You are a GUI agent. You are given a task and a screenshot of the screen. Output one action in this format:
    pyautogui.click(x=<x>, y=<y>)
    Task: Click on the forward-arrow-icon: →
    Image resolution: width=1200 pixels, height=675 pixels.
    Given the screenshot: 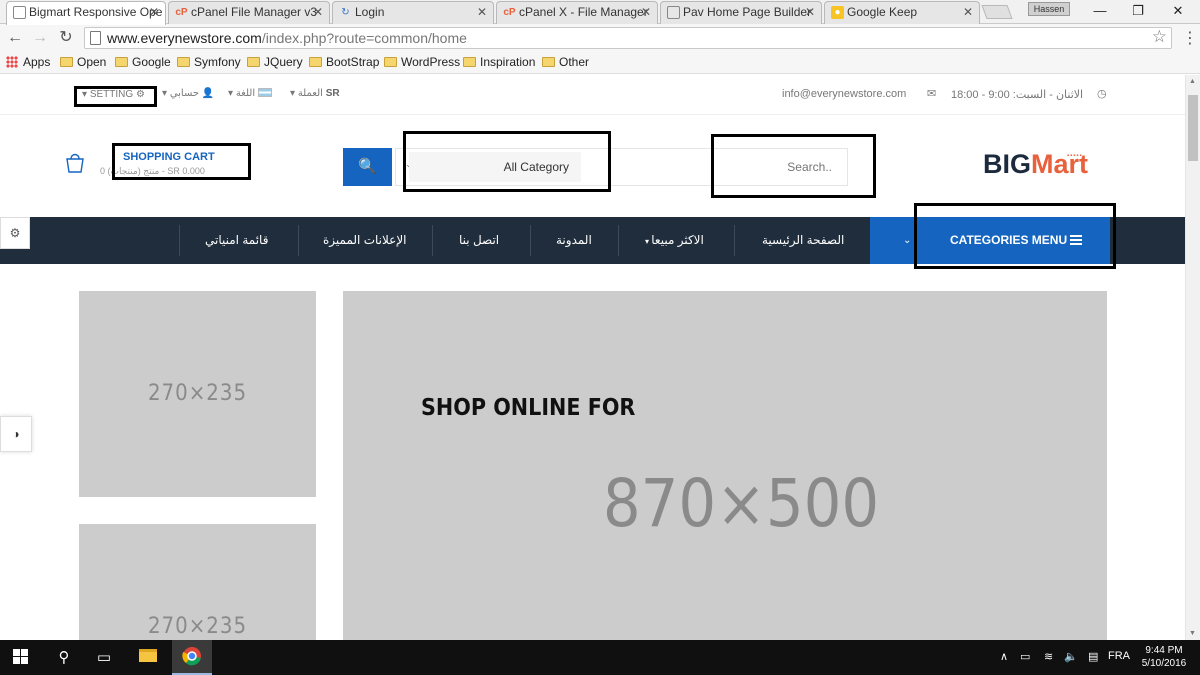 What is the action you would take?
    pyautogui.click(x=40, y=38)
    